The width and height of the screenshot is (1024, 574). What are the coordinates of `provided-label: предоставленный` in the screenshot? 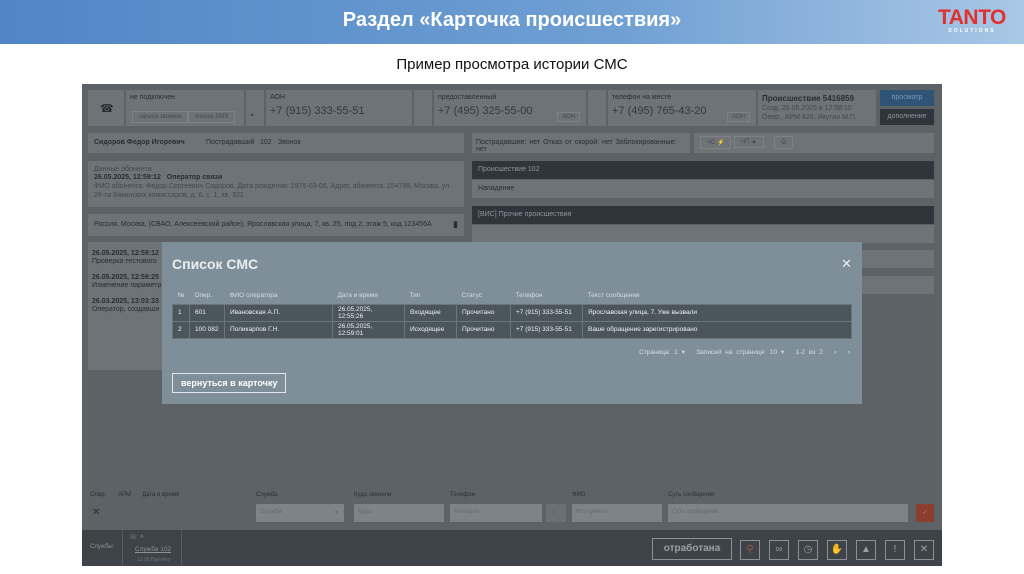 It's located at (467, 97).